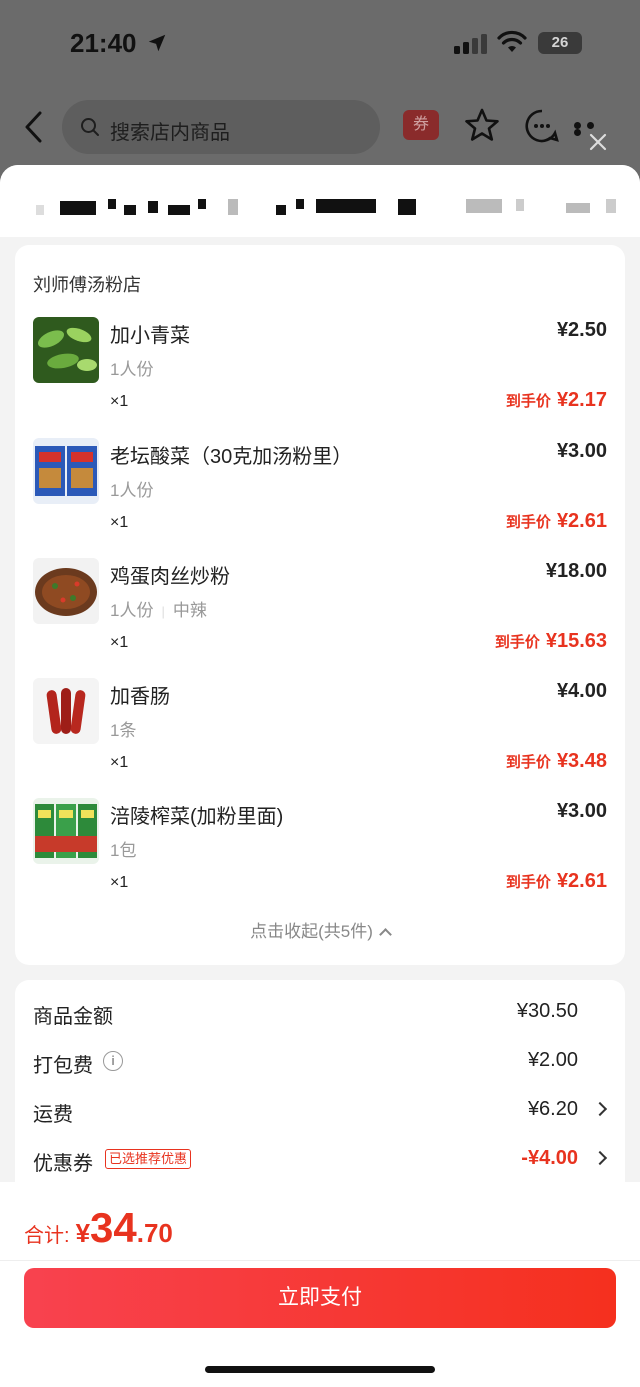 The image size is (640, 1387). What do you see at coordinates (320, 858) in the screenshot?
I see `order-item: 涪陵榨菜(加粉里面) 1包 ×1 ¥3.00 到手价 ¥2.61` at bounding box center [320, 858].